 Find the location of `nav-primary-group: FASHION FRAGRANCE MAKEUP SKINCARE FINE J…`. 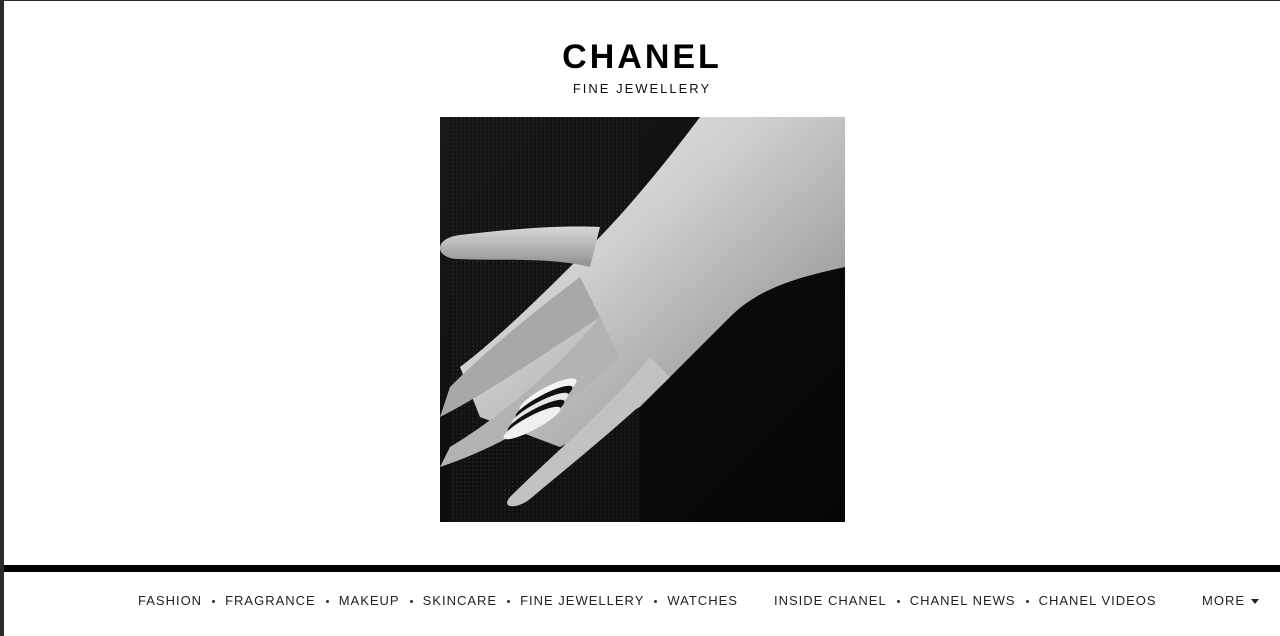

nav-primary-group: FASHION FRAGRANCE MAKEUP SKINCARE FINE J… is located at coordinates (438, 600).